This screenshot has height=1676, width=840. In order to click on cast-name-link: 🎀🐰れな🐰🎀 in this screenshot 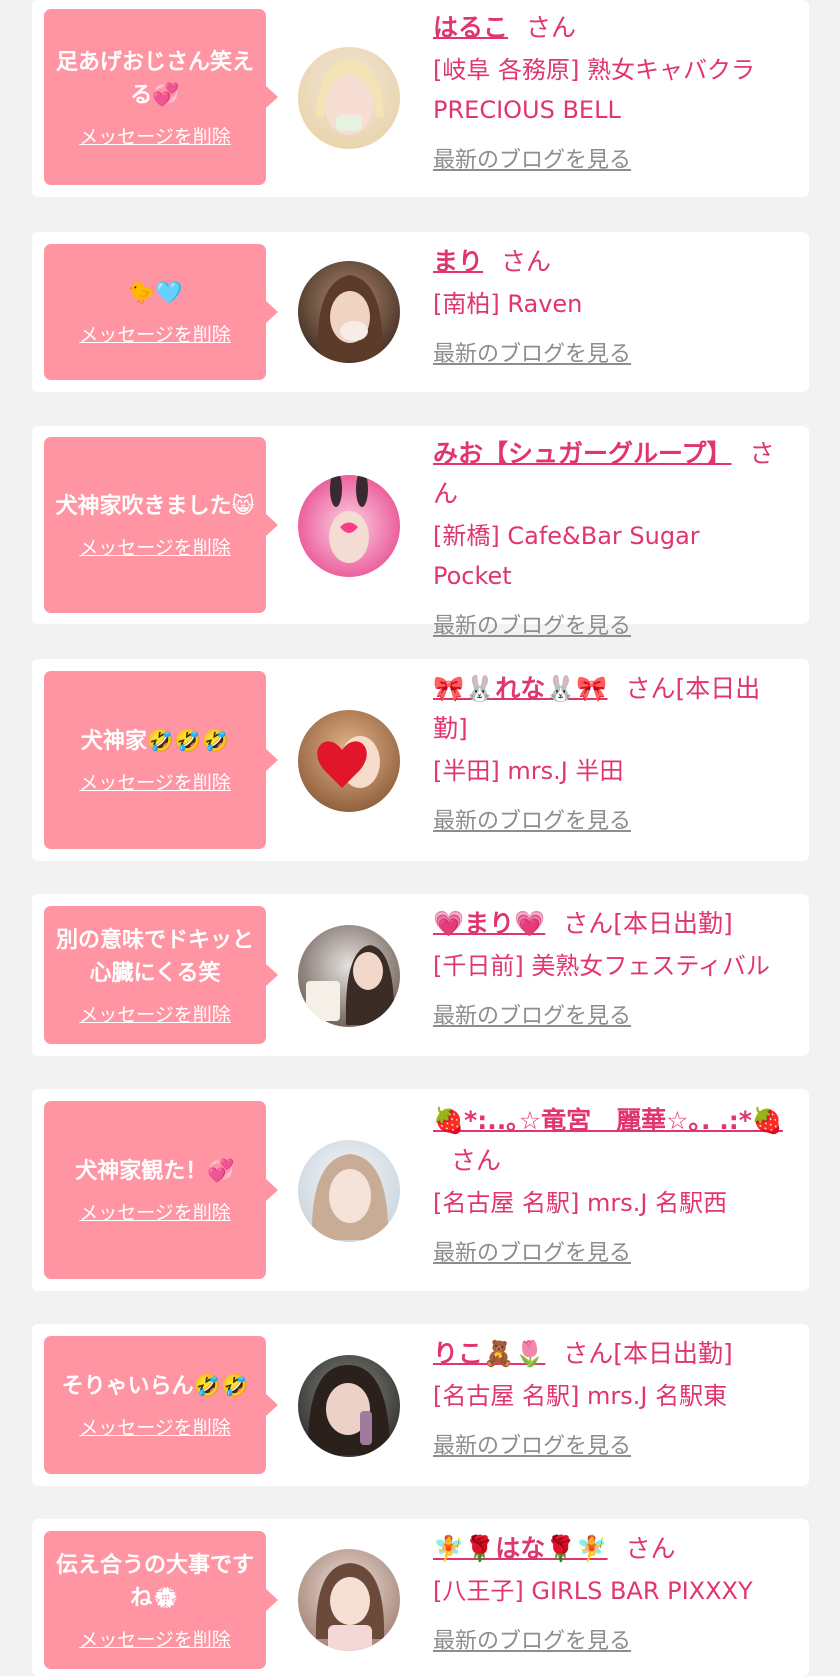, I will do `click(520, 688)`.